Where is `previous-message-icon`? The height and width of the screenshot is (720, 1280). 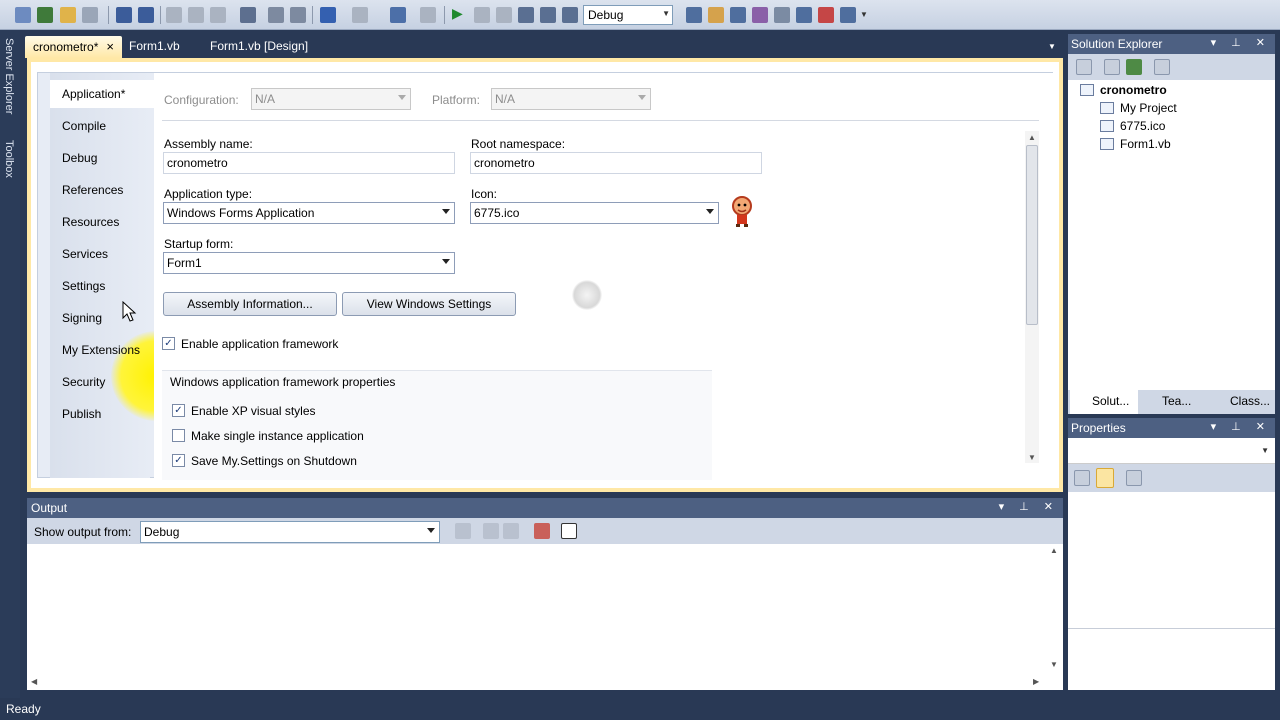
previous-message-icon is located at coordinates (491, 531).